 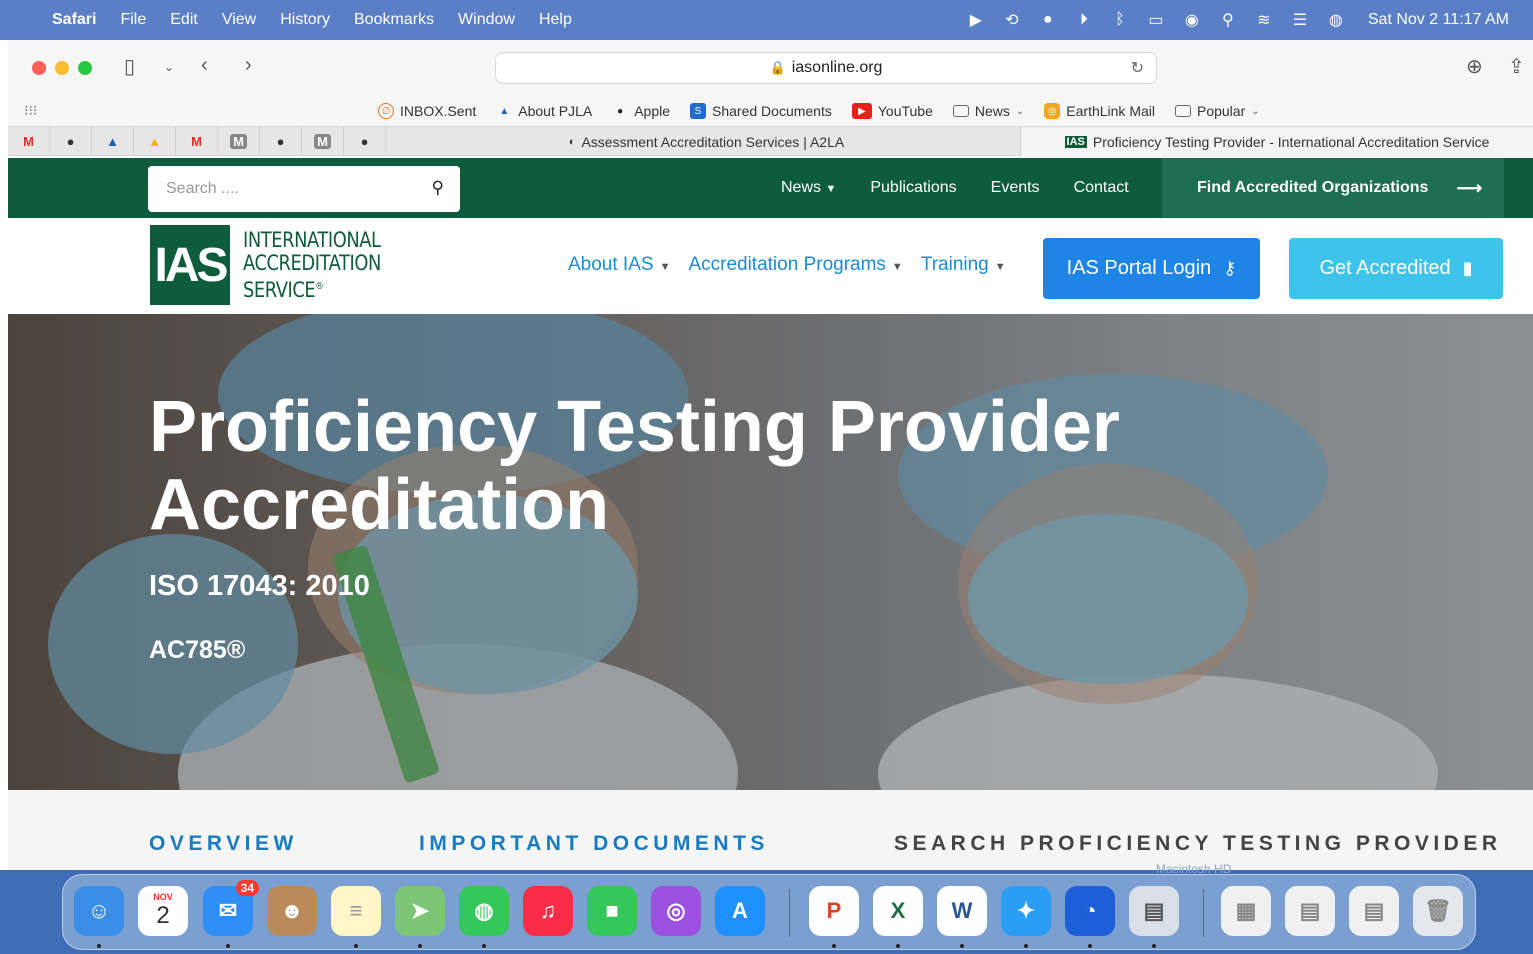 What do you see at coordinates (74, 20) in the screenshot?
I see `menu-safari: Safari` at bounding box center [74, 20].